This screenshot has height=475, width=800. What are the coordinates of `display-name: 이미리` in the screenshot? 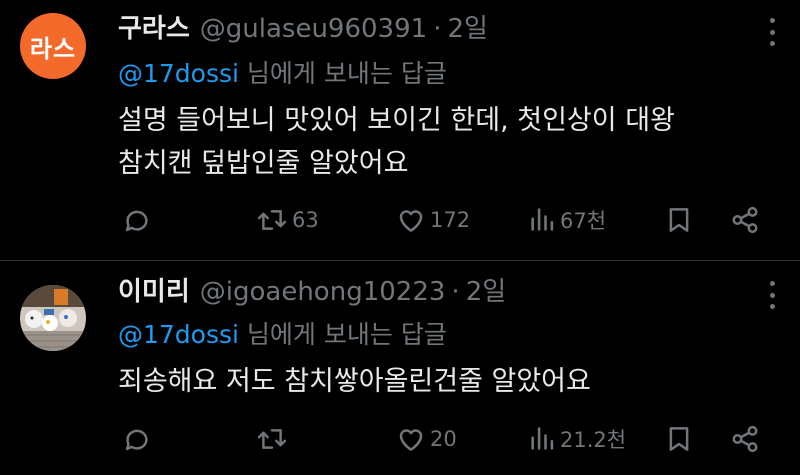 It's located at (154, 292).